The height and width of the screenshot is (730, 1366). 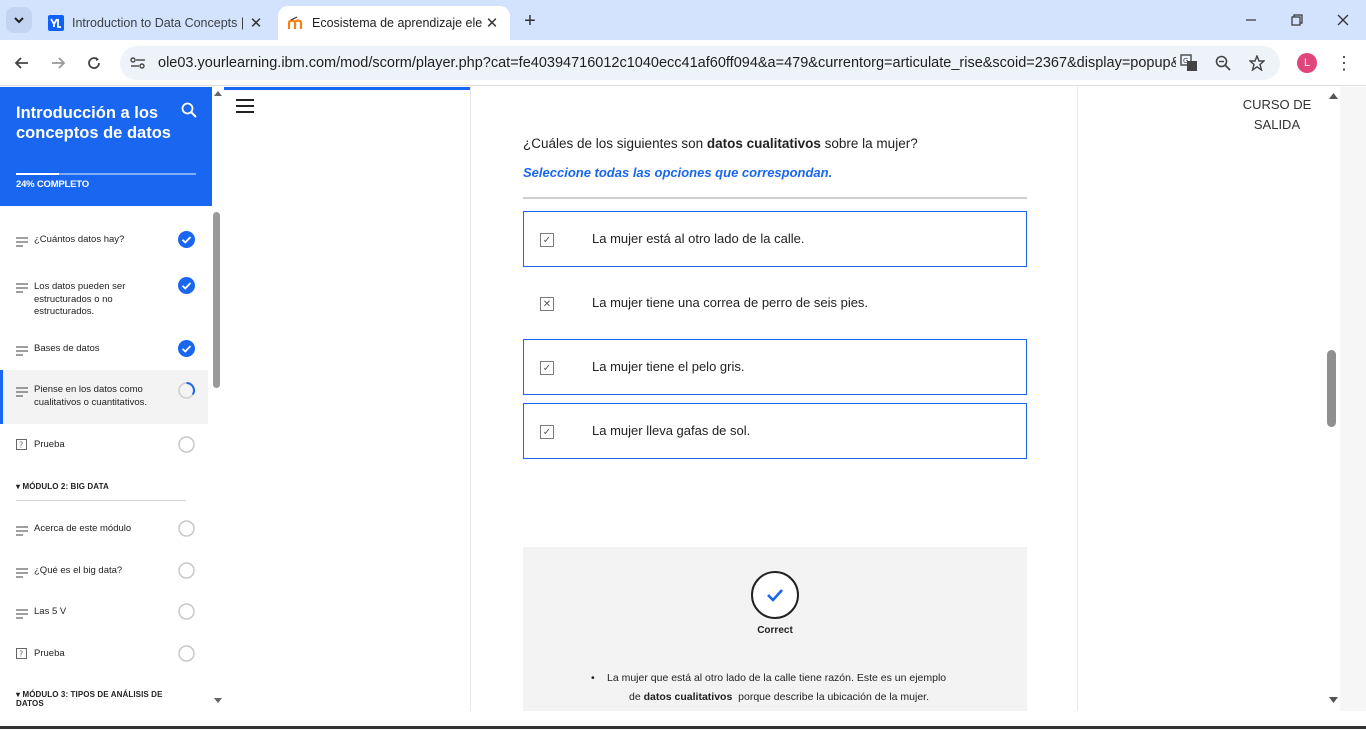 I want to click on answer-option: ✓ La mujer tiene el pelo gris., so click(x=775, y=367).